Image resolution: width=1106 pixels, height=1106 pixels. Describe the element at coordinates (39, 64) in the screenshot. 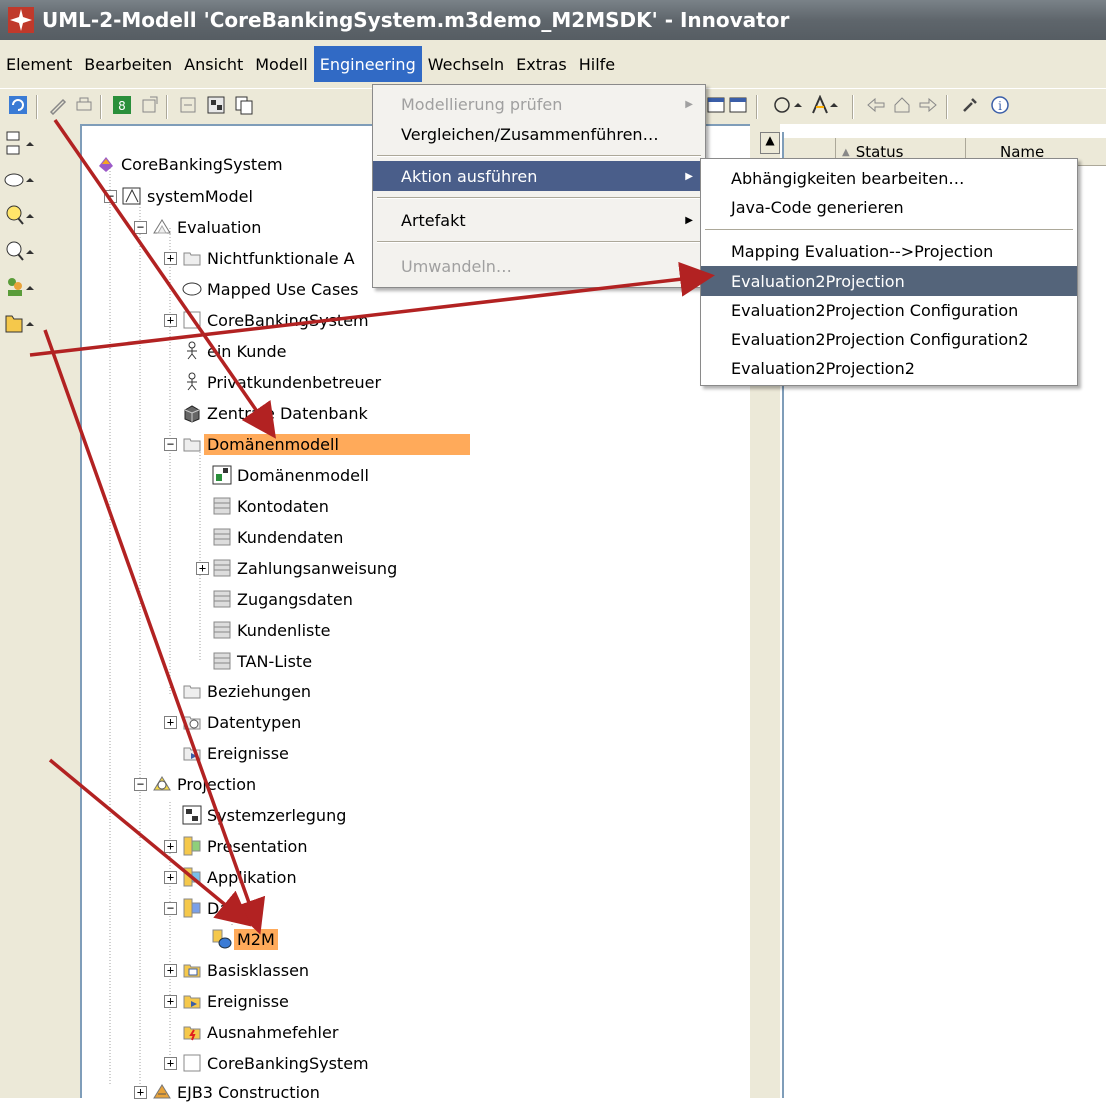

I see `menu-element: Element` at that location.